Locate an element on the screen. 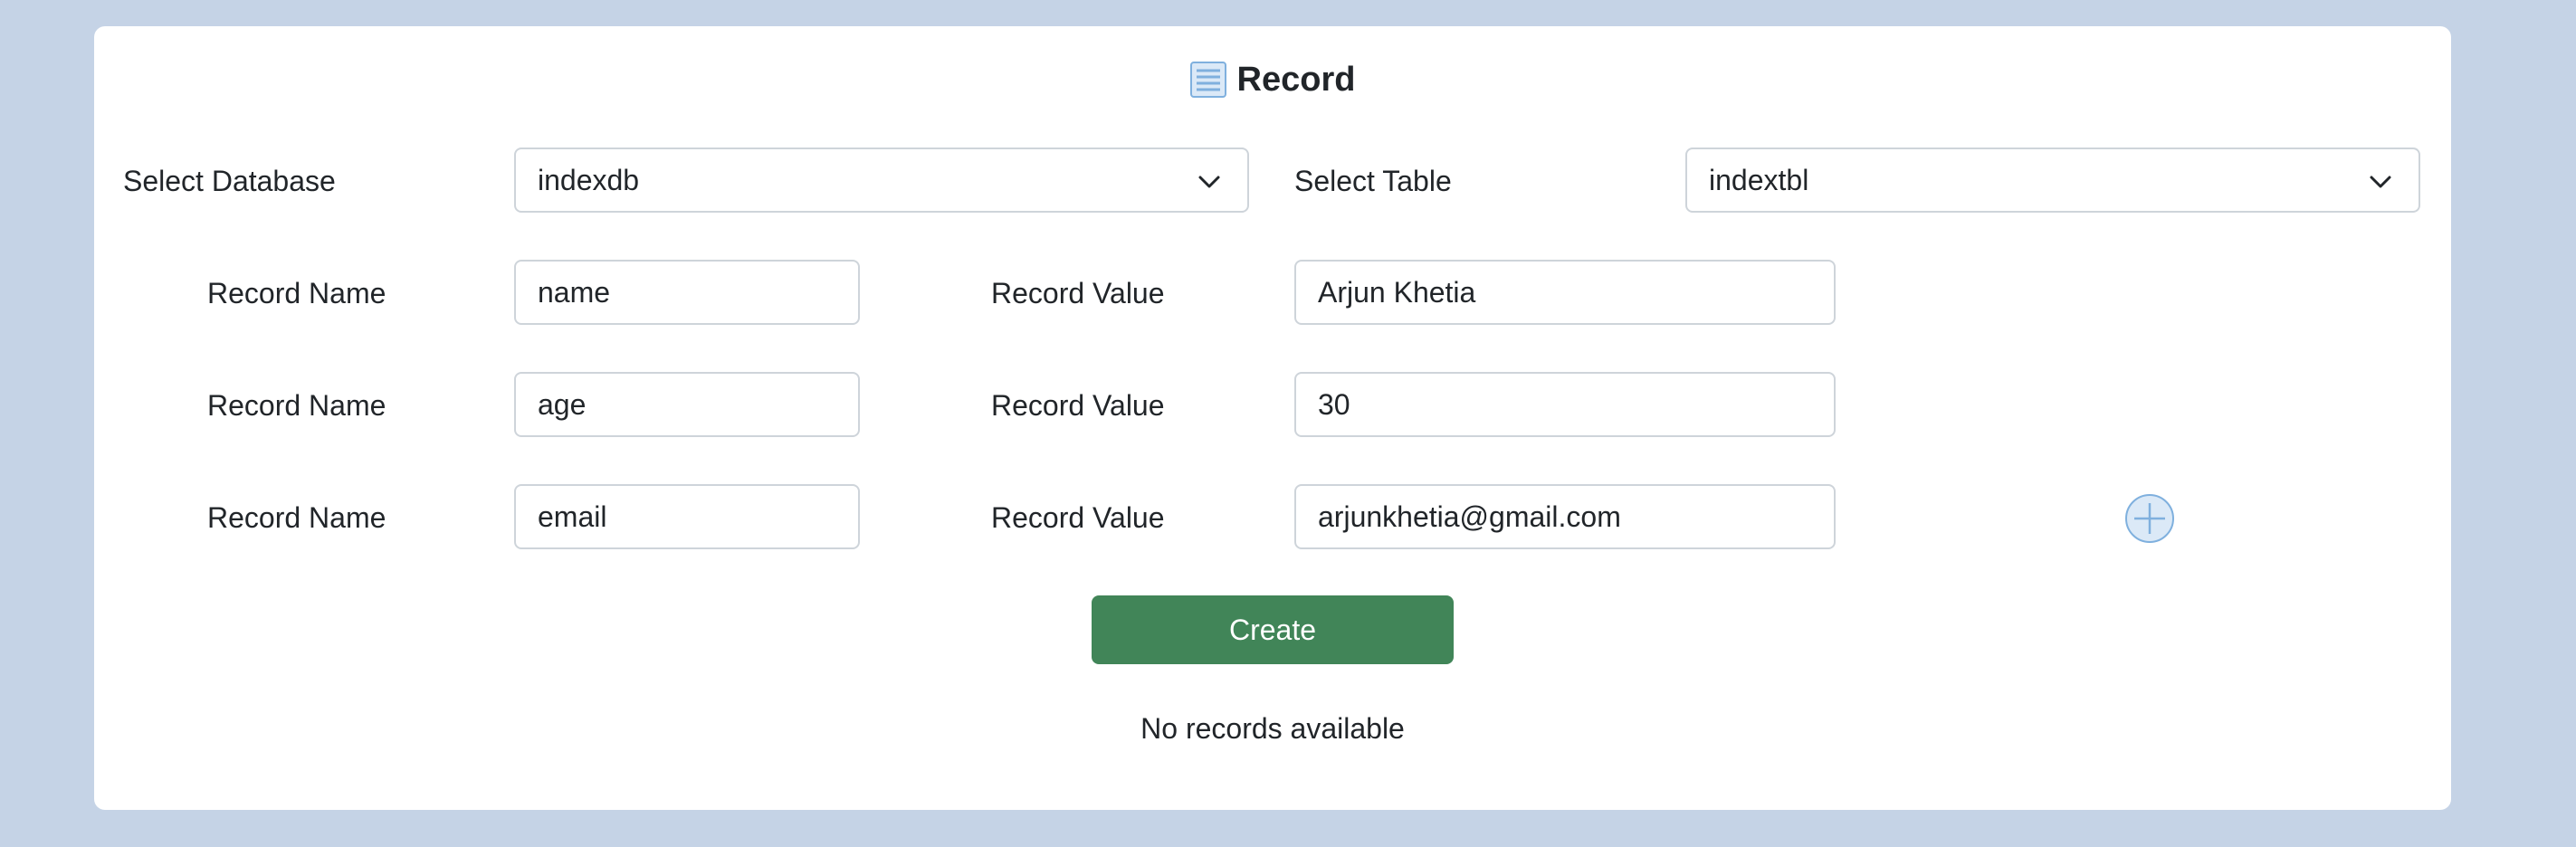  page-title: Record is located at coordinates (1296, 79).